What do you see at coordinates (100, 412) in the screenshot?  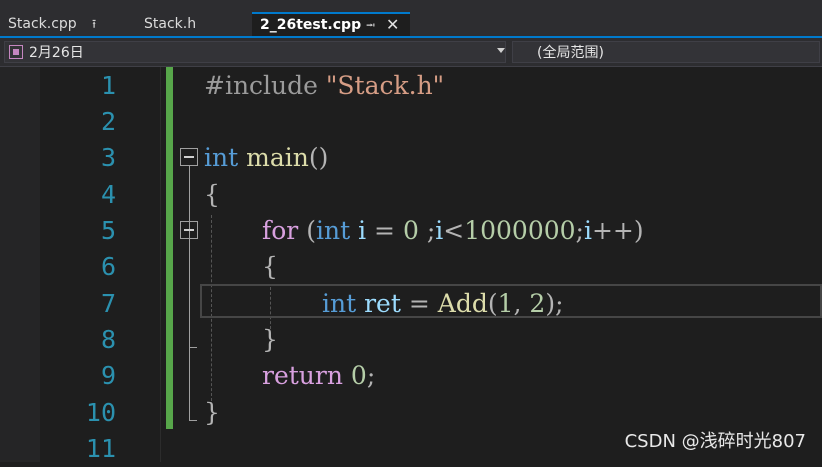 I see `line-number: 10` at bounding box center [100, 412].